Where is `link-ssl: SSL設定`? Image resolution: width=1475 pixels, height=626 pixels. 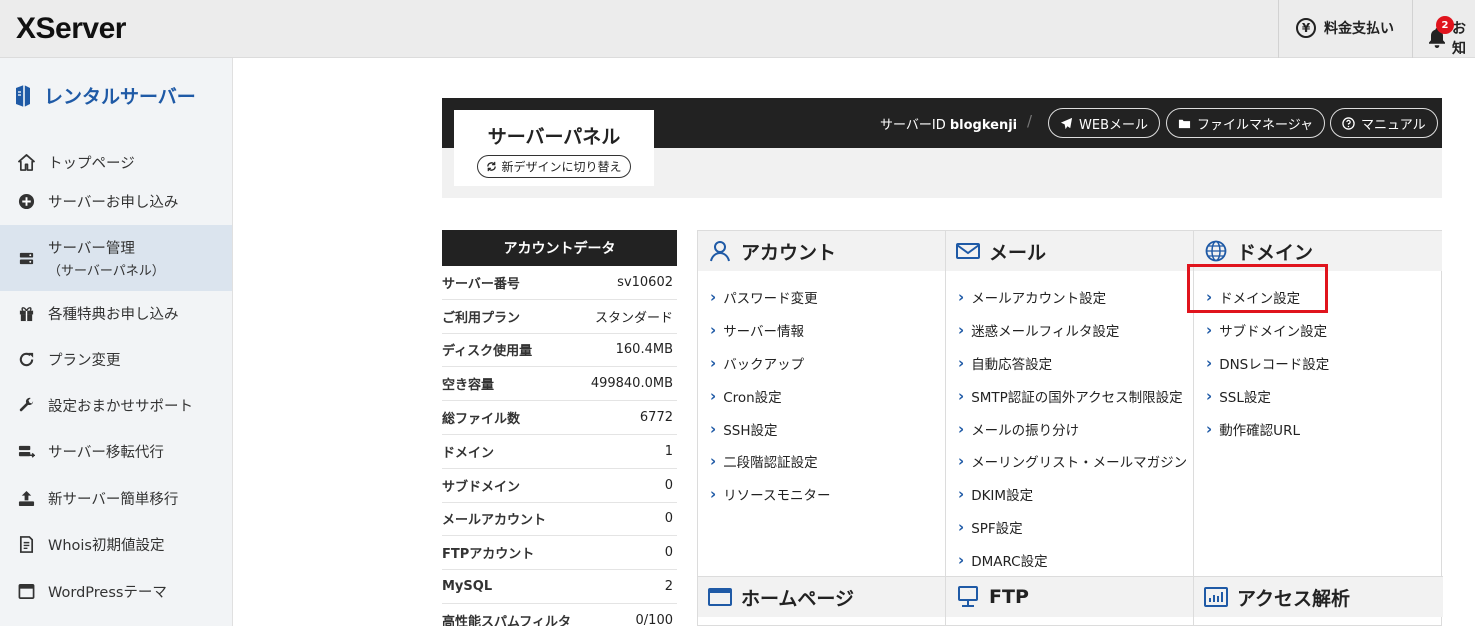
link-ssl: SSL設定 is located at coordinates (1318, 395).